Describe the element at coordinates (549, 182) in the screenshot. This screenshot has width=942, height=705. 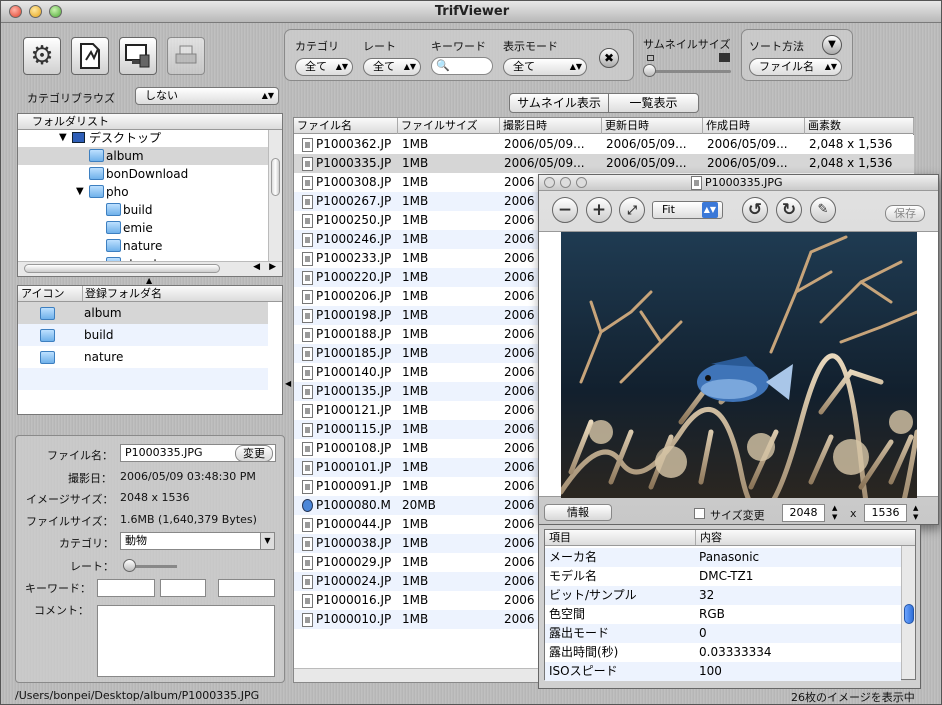
I see `viewer-close-button` at that location.